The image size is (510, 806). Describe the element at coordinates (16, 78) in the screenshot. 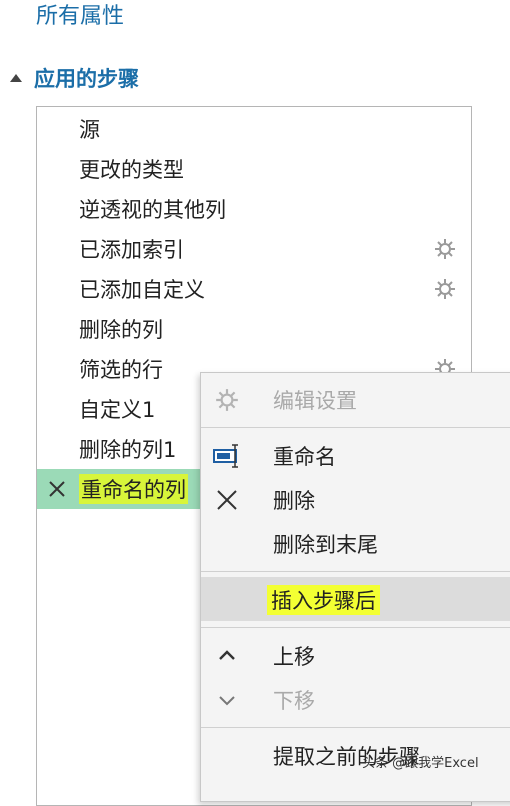

I see `collapse-caret-icon` at that location.